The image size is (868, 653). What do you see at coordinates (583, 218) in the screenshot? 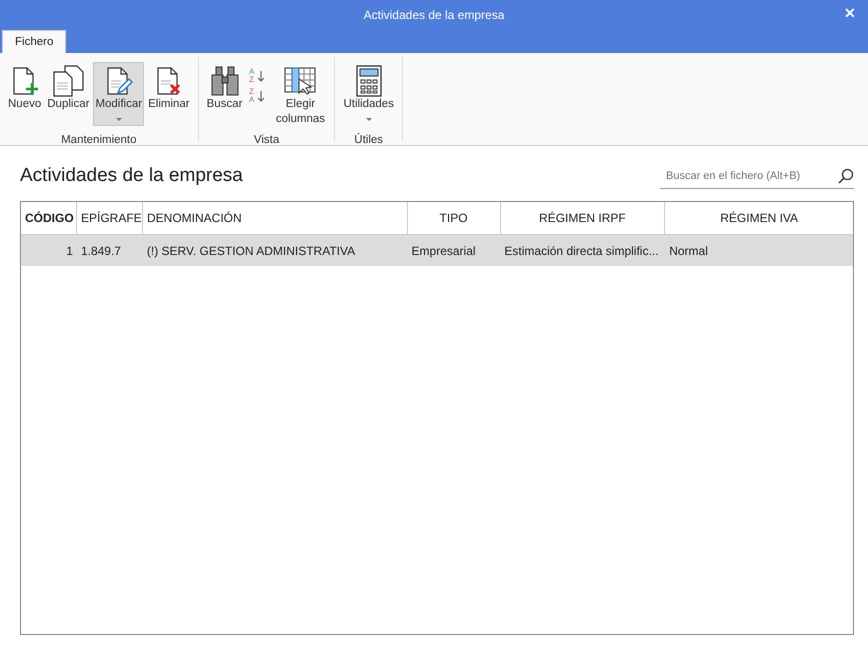
I see `column-header: RÉGIMEN IRPF` at bounding box center [583, 218].